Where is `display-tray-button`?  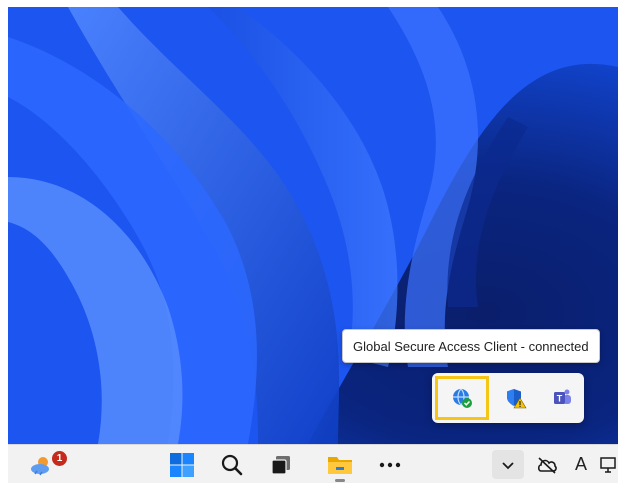
display-tray-button is located at coordinates (608, 464).